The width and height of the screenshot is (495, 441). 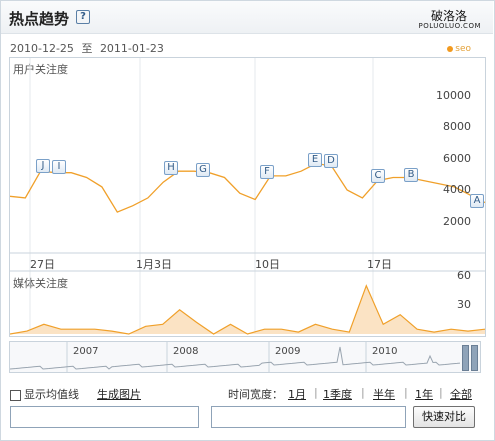 I want to click on legend-dot-icon, so click(x=450, y=48).